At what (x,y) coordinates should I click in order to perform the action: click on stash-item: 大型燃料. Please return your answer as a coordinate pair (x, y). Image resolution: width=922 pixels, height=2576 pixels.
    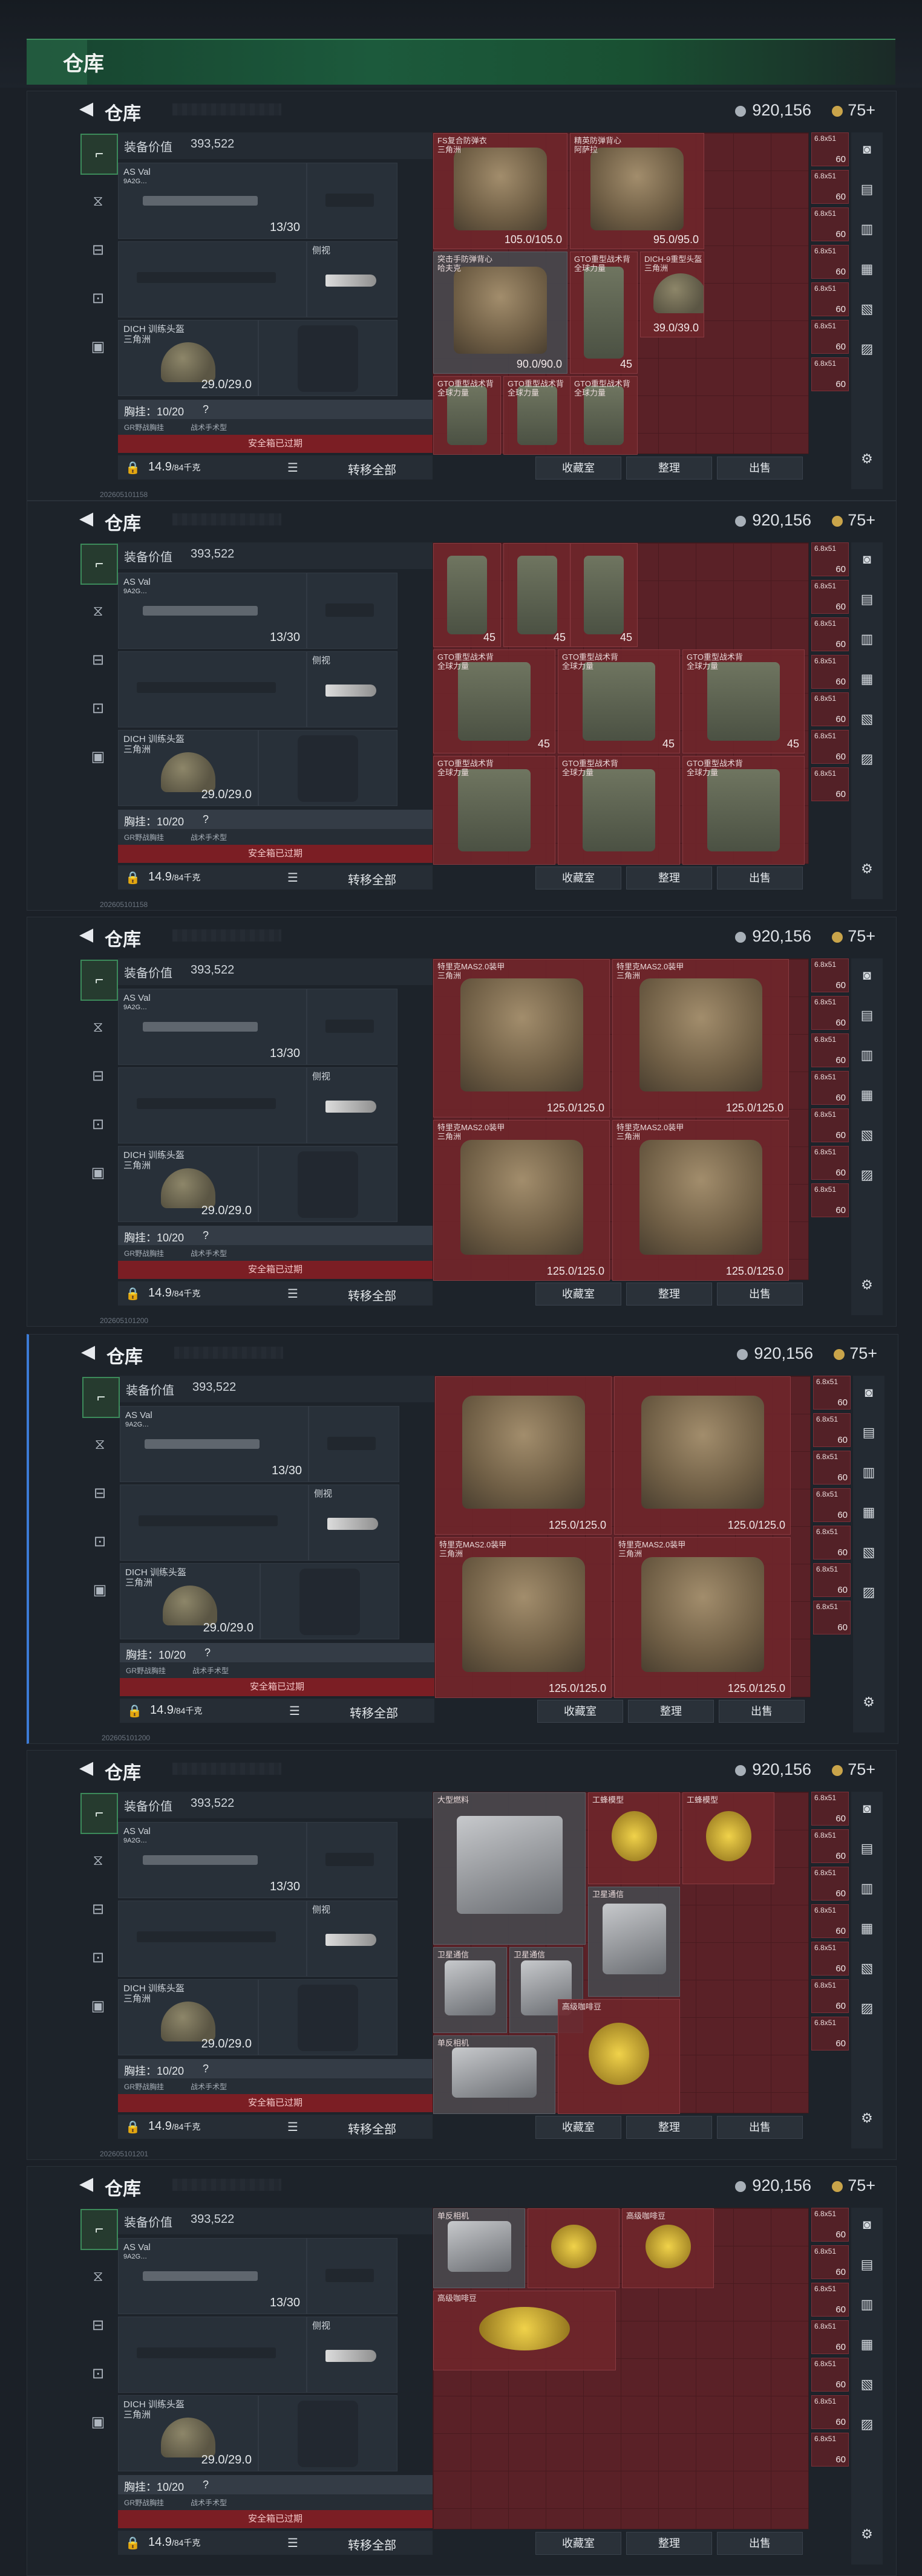
    Looking at the image, I should click on (509, 1869).